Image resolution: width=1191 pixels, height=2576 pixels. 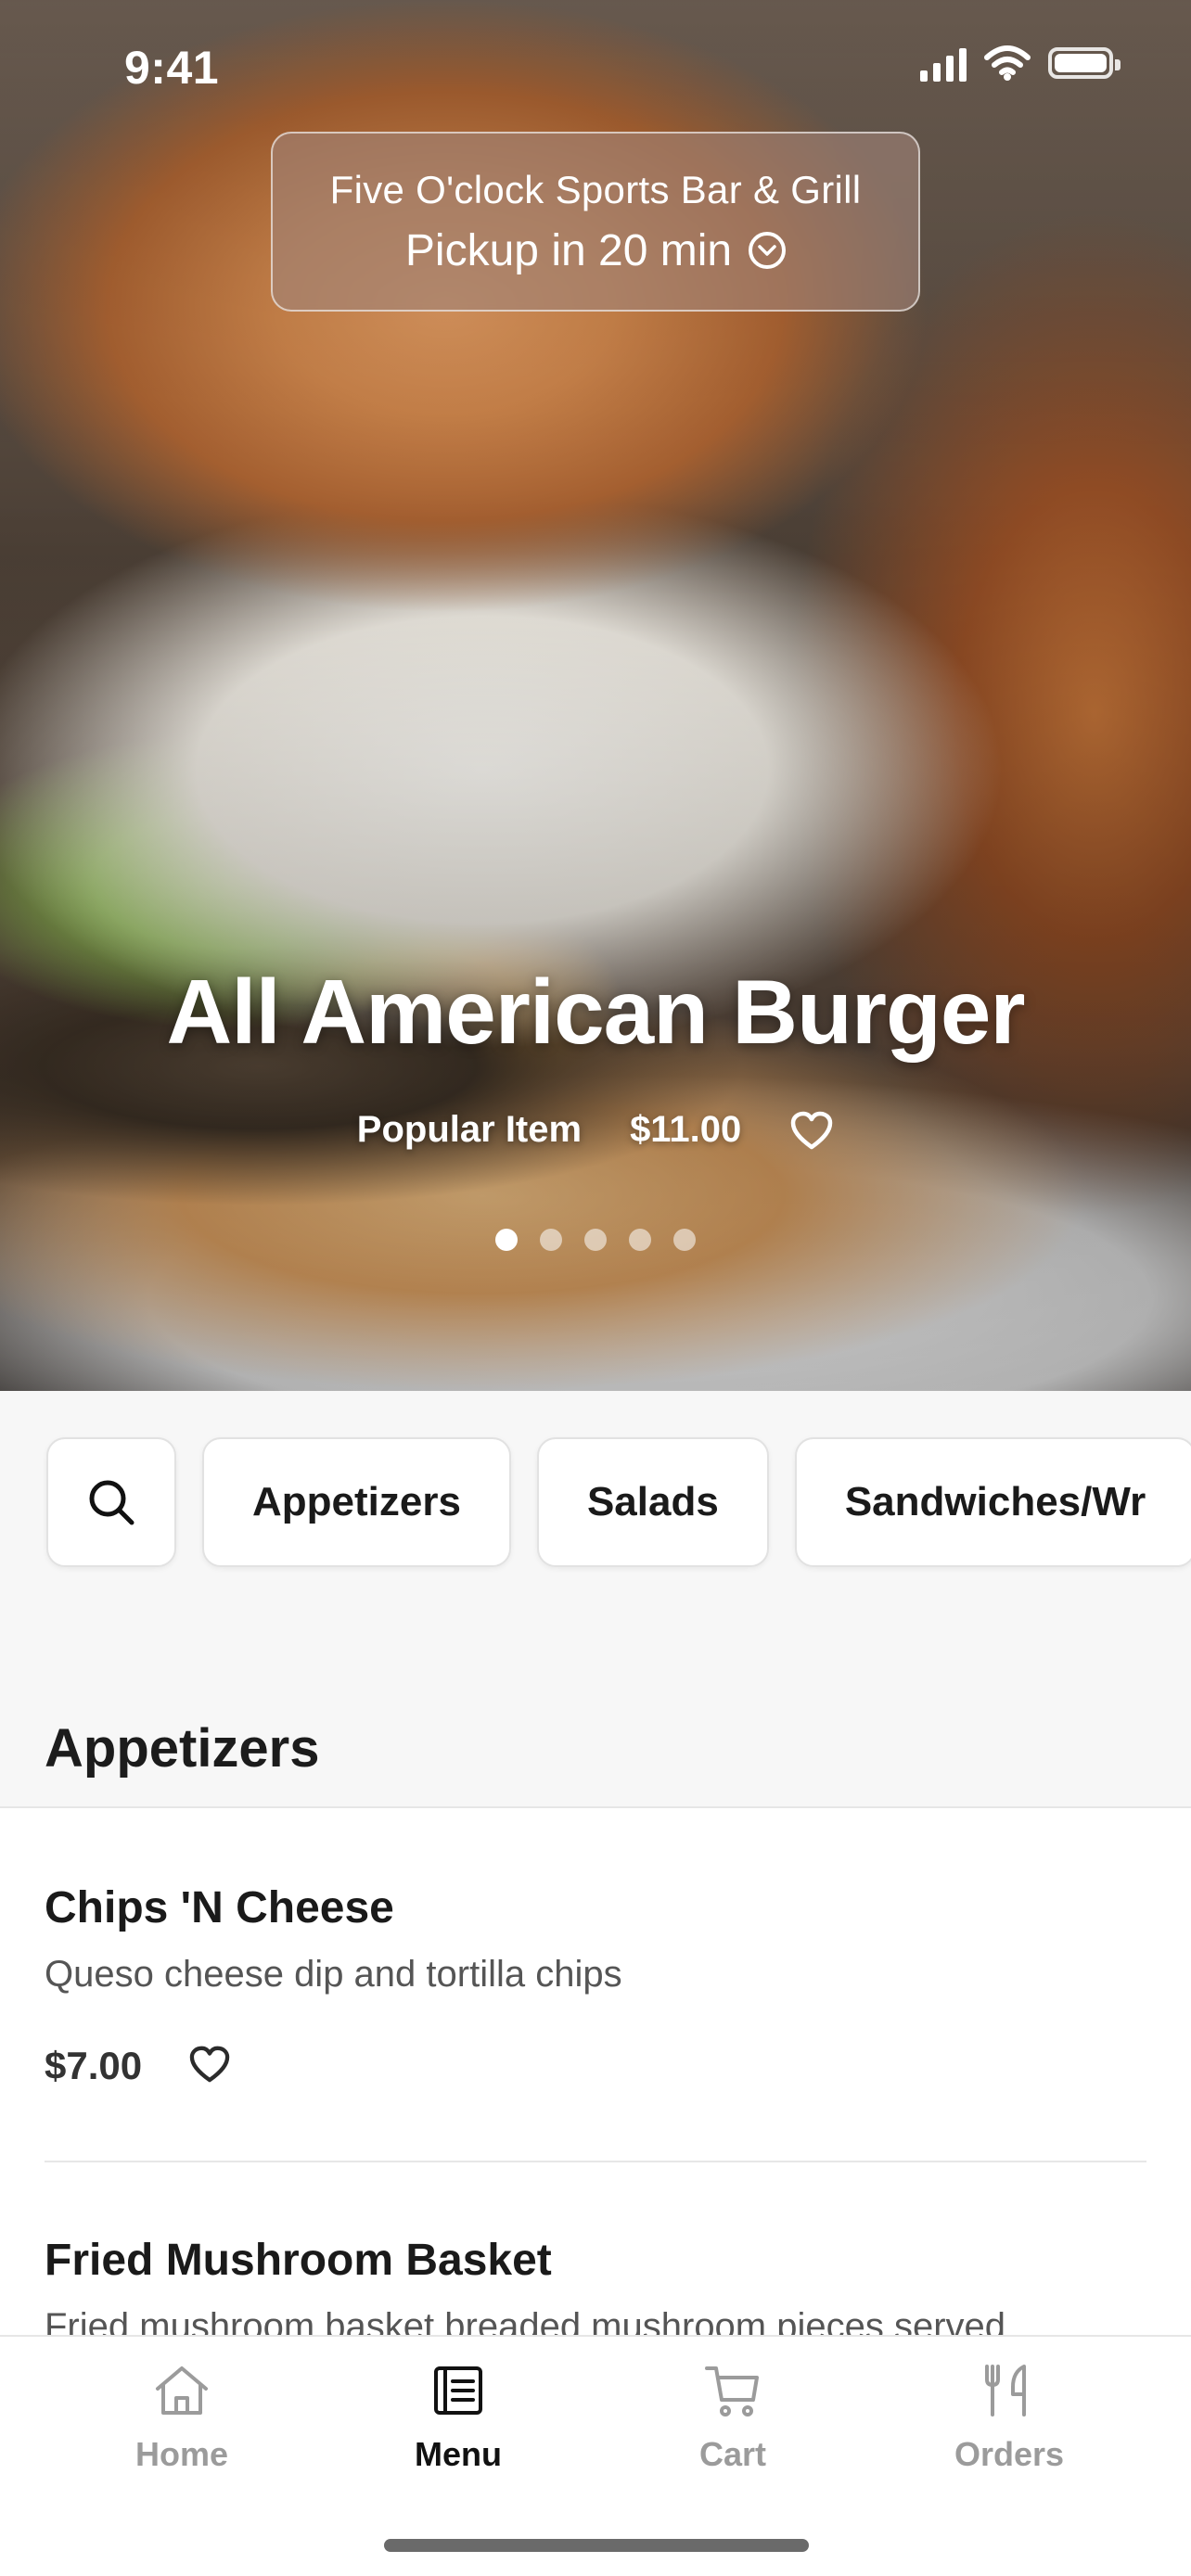 I want to click on restaurant-name: Five O'clock Sports Bar & Grill, so click(x=595, y=189).